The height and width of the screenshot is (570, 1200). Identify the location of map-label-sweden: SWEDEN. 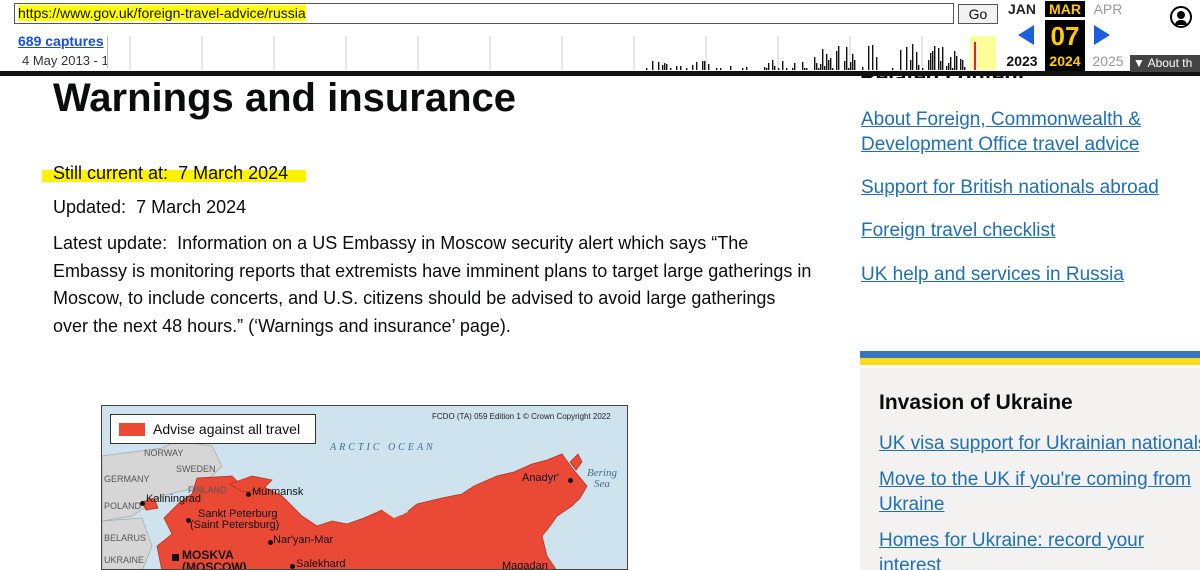
(196, 469).